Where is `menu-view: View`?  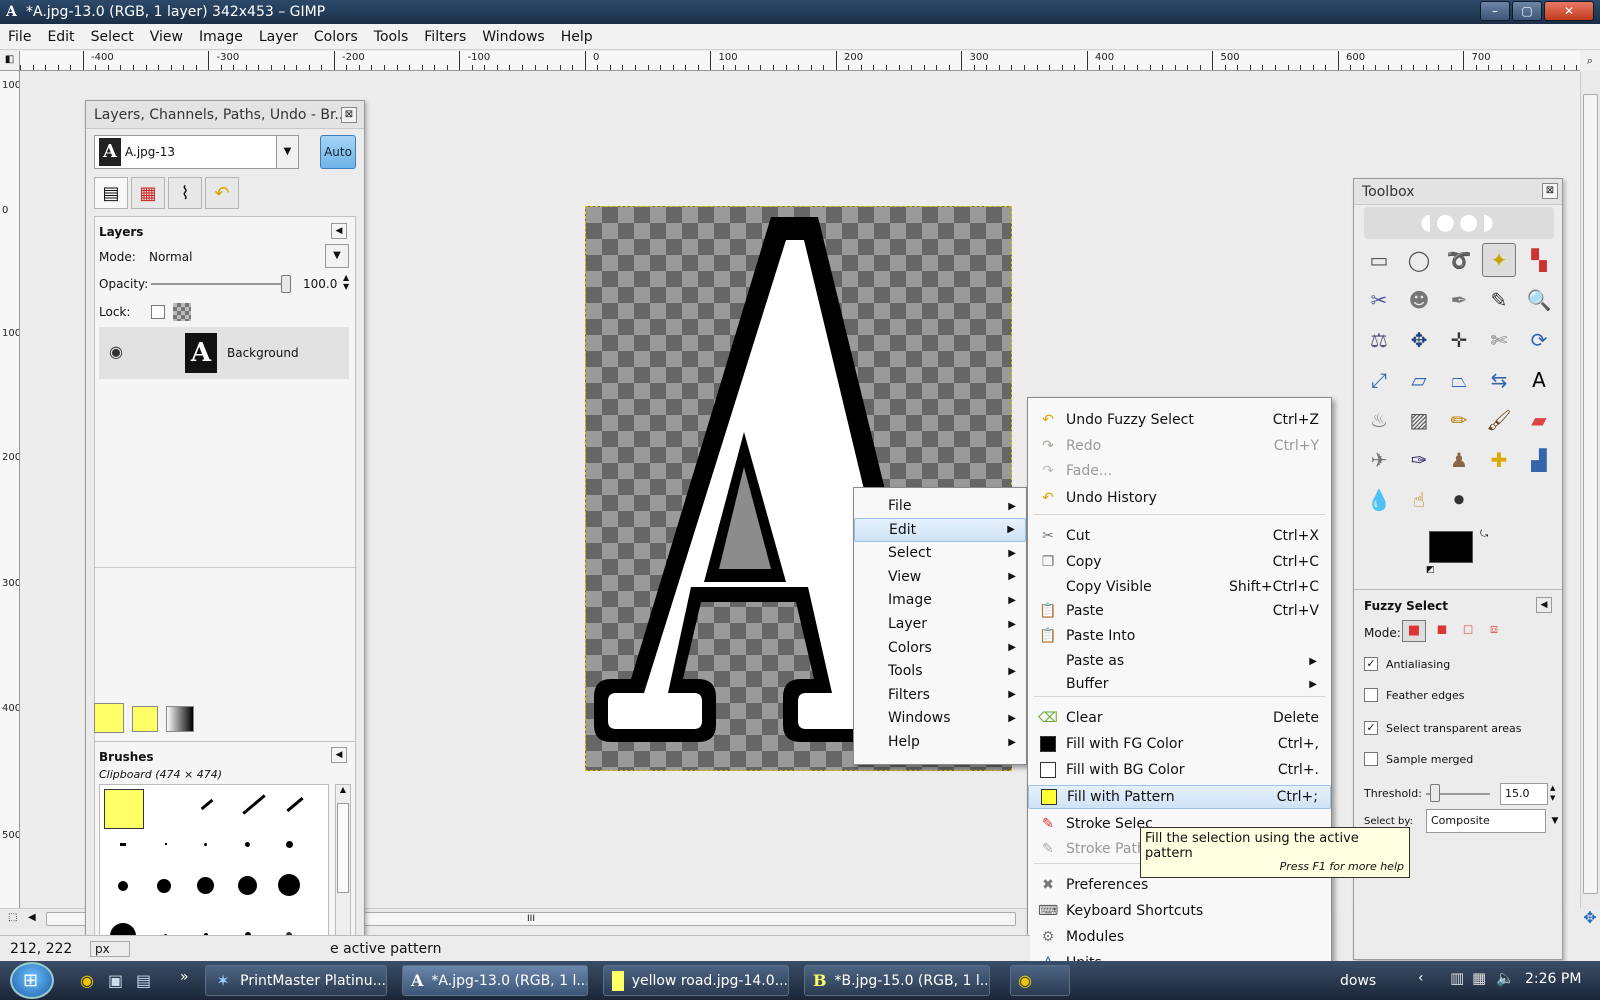 menu-view: View is located at coordinates (166, 37).